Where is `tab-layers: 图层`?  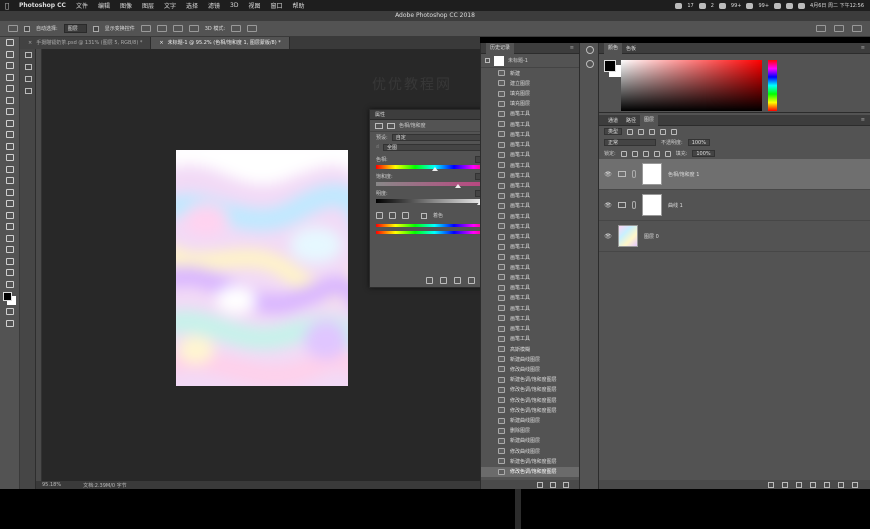 tab-layers: 图层 is located at coordinates (649, 120).